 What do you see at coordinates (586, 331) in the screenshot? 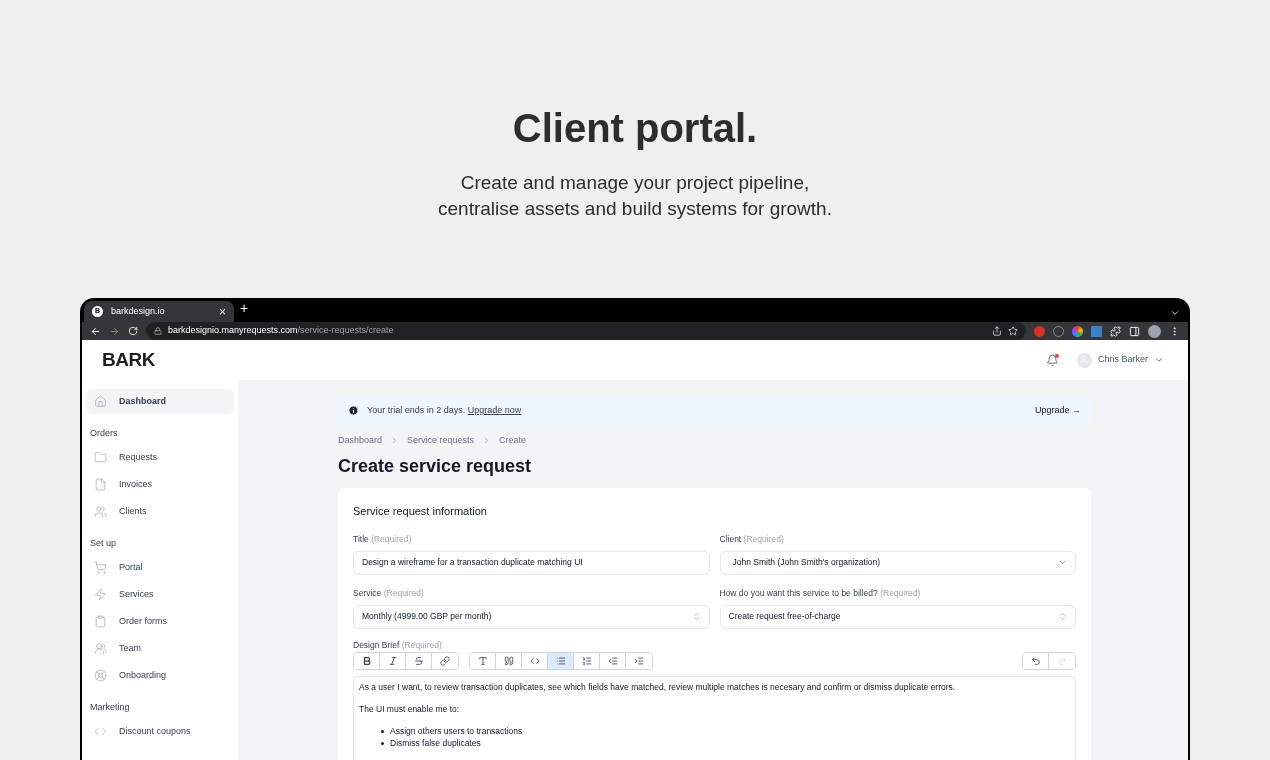
I see `address-bar: barkdesignio.manyrequests.com/service-requests/create` at bounding box center [586, 331].